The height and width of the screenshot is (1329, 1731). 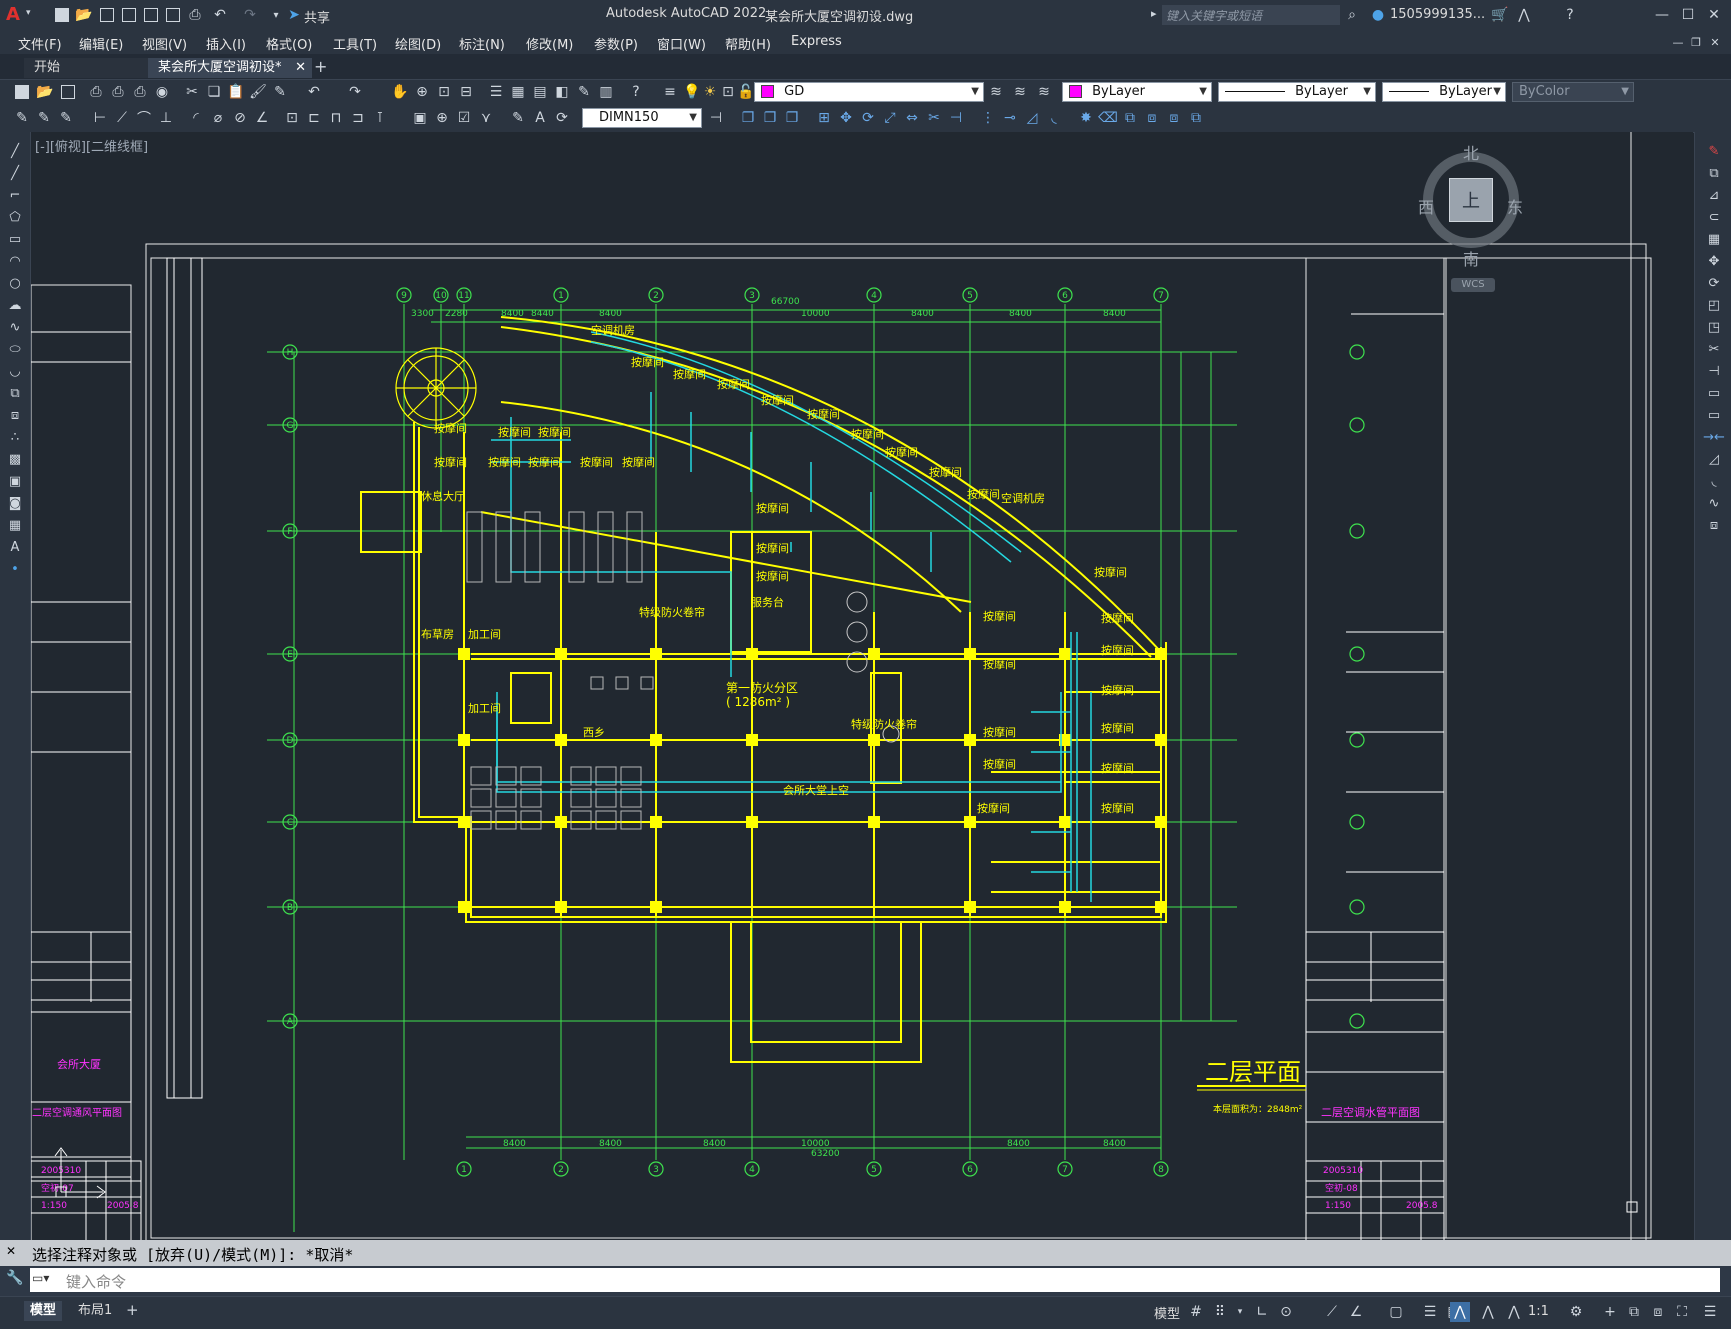 What do you see at coordinates (15, 437) in the screenshot?
I see `point-icon: ∴` at bounding box center [15, 437].